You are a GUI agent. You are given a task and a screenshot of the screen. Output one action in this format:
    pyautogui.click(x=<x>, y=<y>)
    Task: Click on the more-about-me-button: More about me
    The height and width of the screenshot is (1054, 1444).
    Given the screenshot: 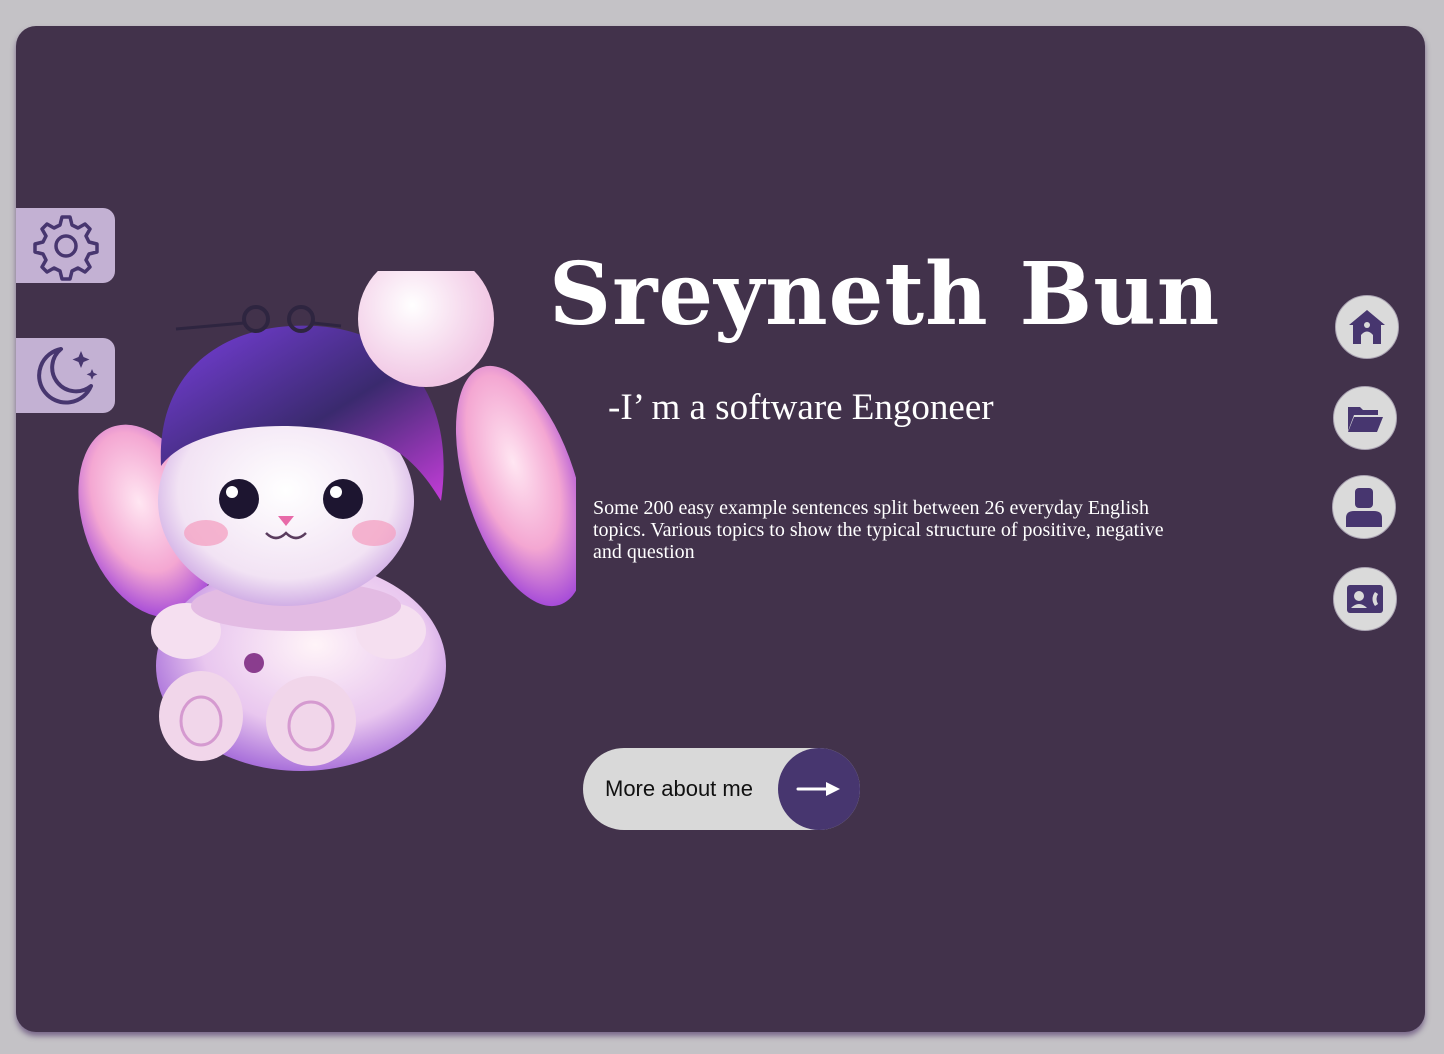 What is the action you would take?
    pyautogui.click(x=721, y=789)
    